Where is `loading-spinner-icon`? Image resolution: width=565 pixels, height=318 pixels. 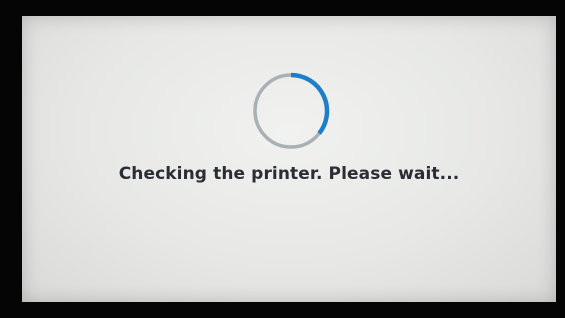
loading-spinner-icon is located at coordinates (291, 111).